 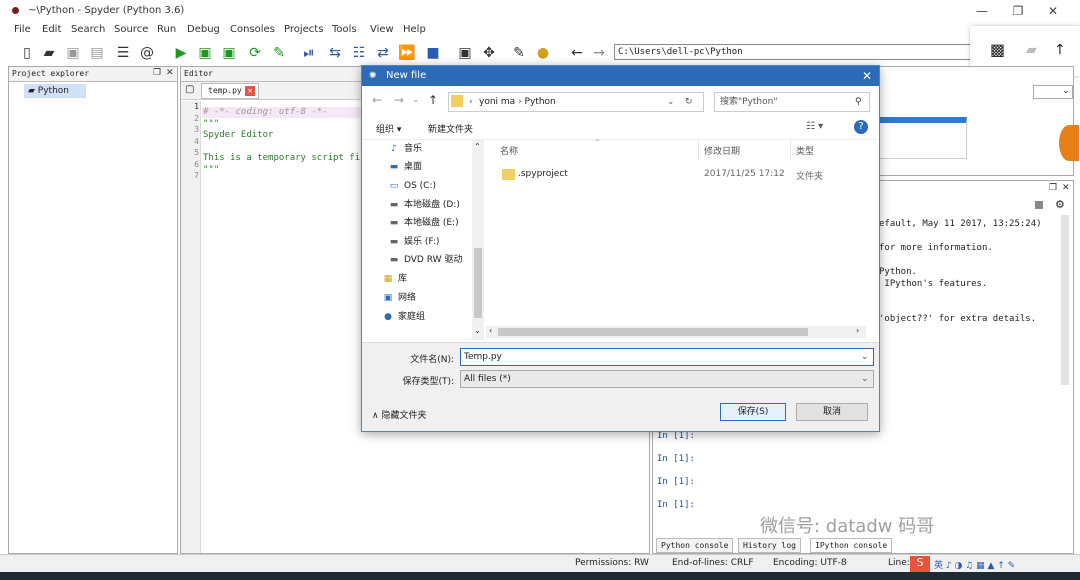 What do you see at coordinates (792, 102) in the screenshot?
I see `dialog-search-input: 搜索"Python" ⚲` at bounding box center [792, 102].